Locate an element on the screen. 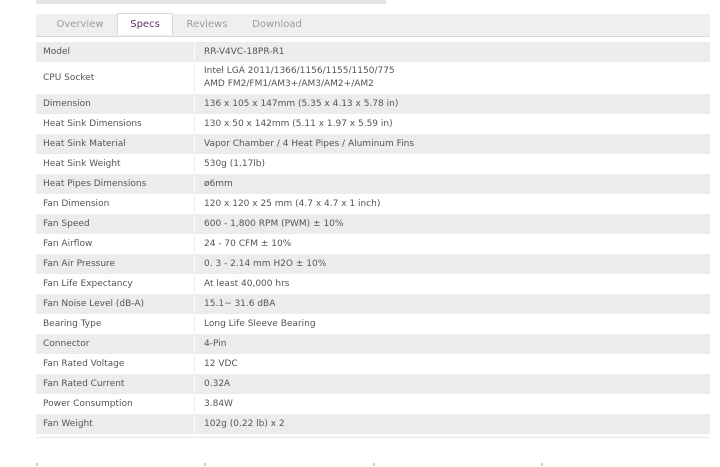  spec-value-line: ø6mm is located at coordinates (218, 184).